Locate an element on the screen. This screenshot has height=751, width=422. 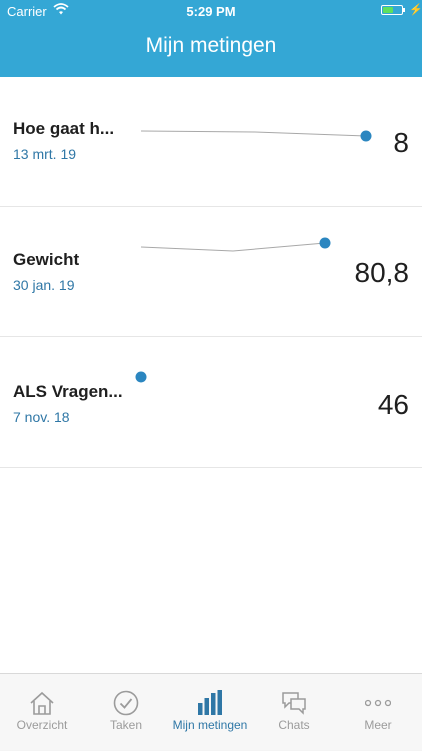
tab-taken: Taken is located at coordinates (126, 712).